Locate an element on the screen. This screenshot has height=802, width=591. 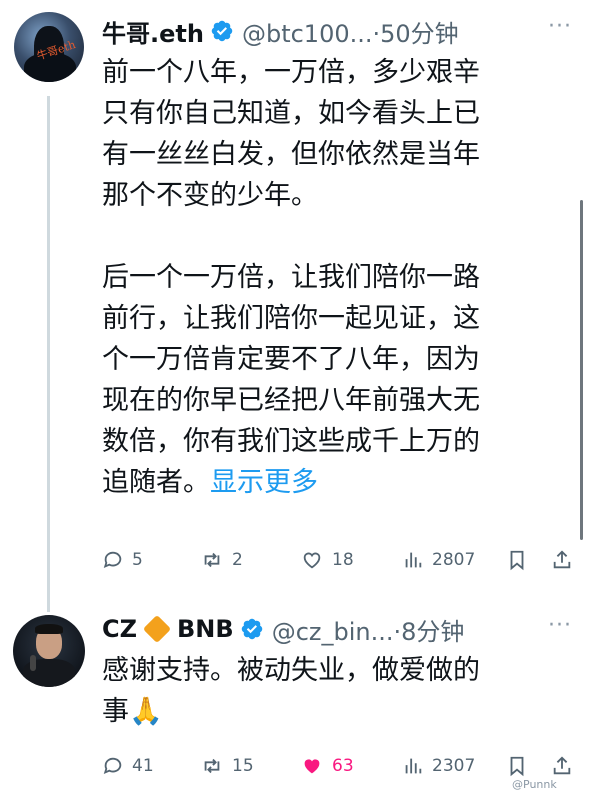
tweet-text-line: 追随者。 is located at coordinates (156, 482).